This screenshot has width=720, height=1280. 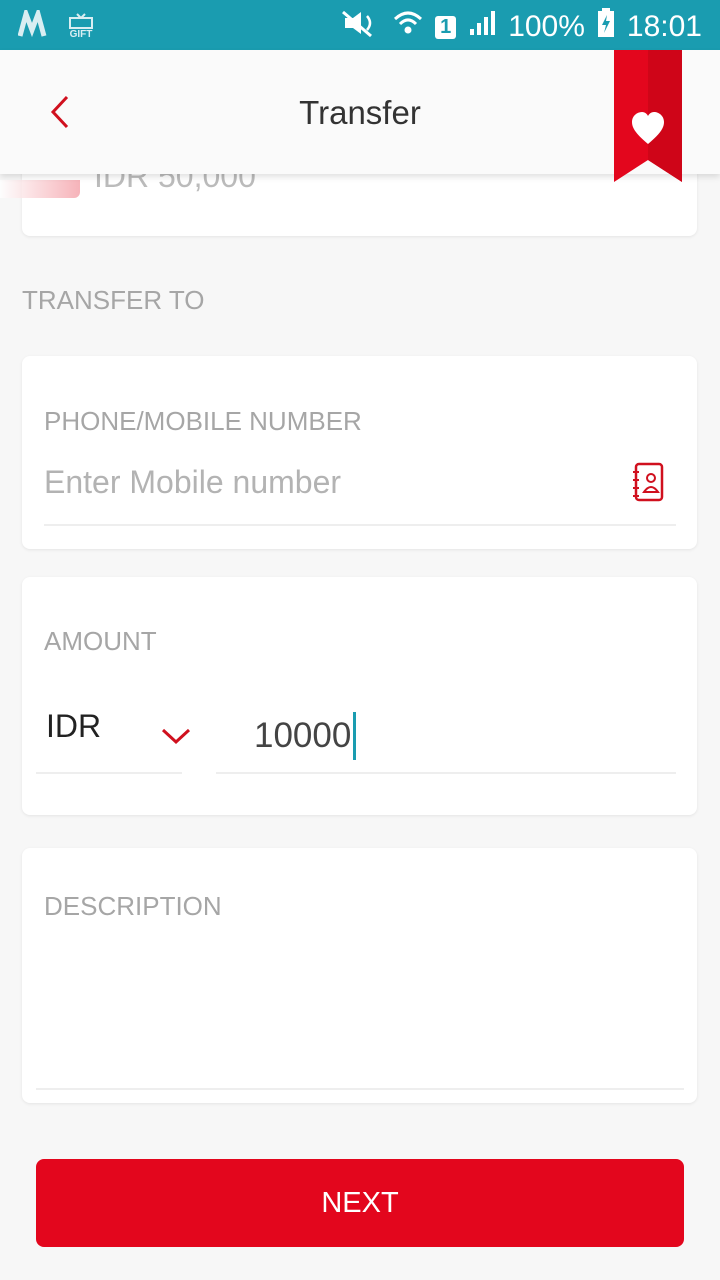 I want to click on mute-icon, so click(x=361, y=27).